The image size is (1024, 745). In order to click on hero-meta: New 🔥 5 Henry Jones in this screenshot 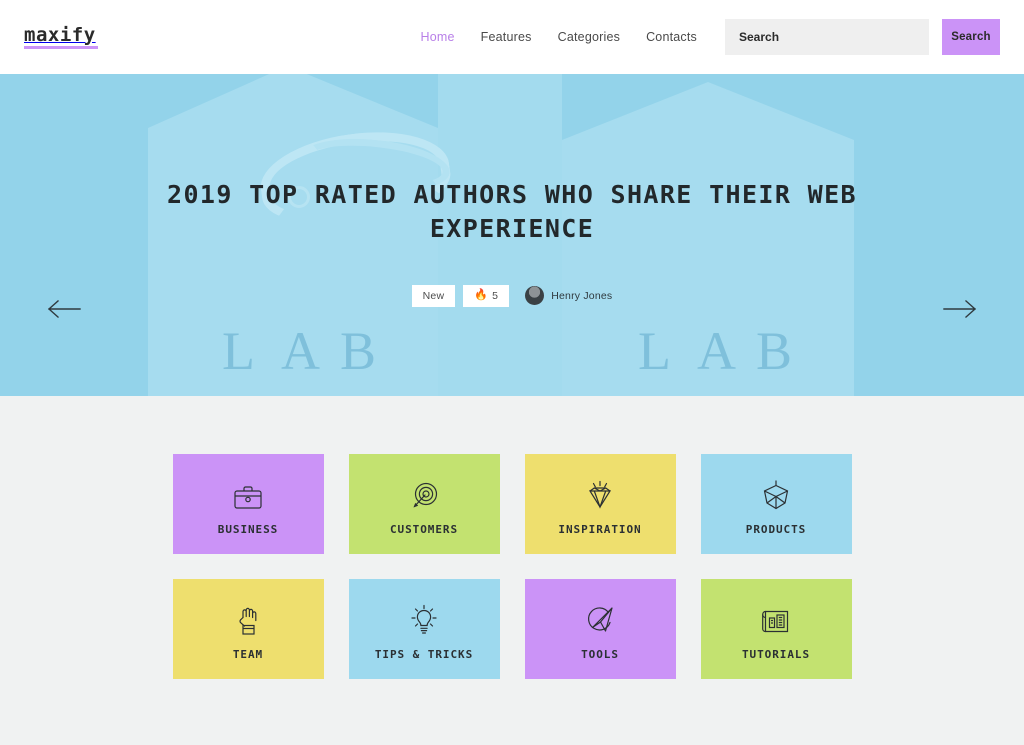, I will do `click(512, 295)`.